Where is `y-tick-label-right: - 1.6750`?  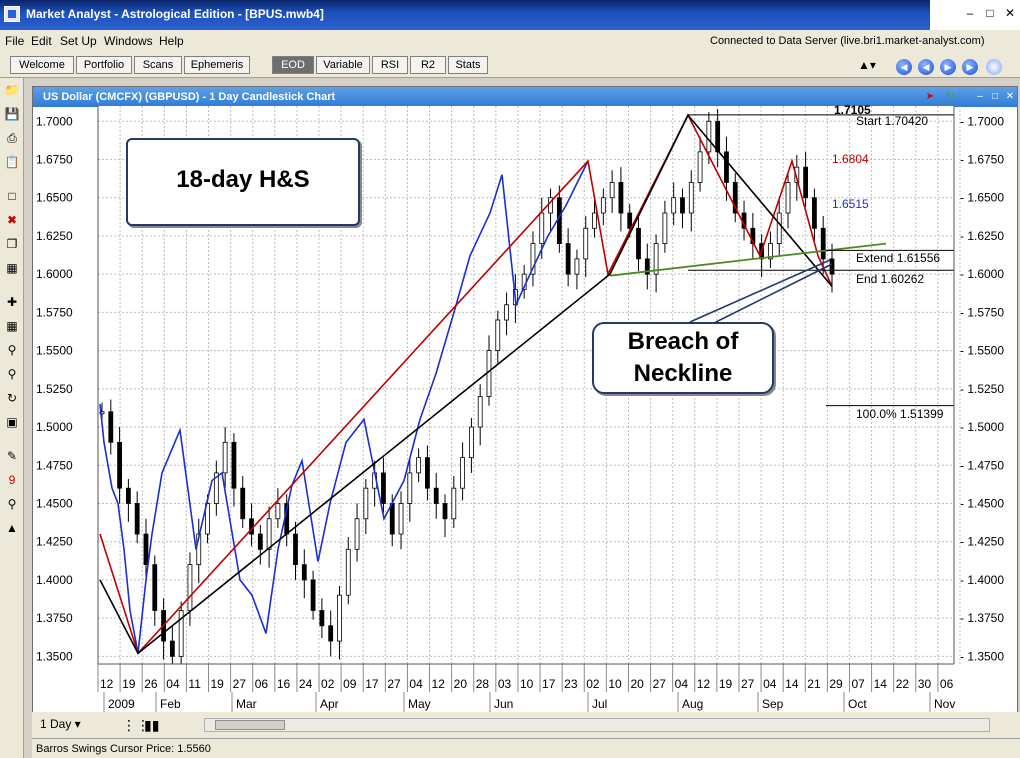 y-tick-label-right: - 1.6750 is located at coordinates (982, 160).